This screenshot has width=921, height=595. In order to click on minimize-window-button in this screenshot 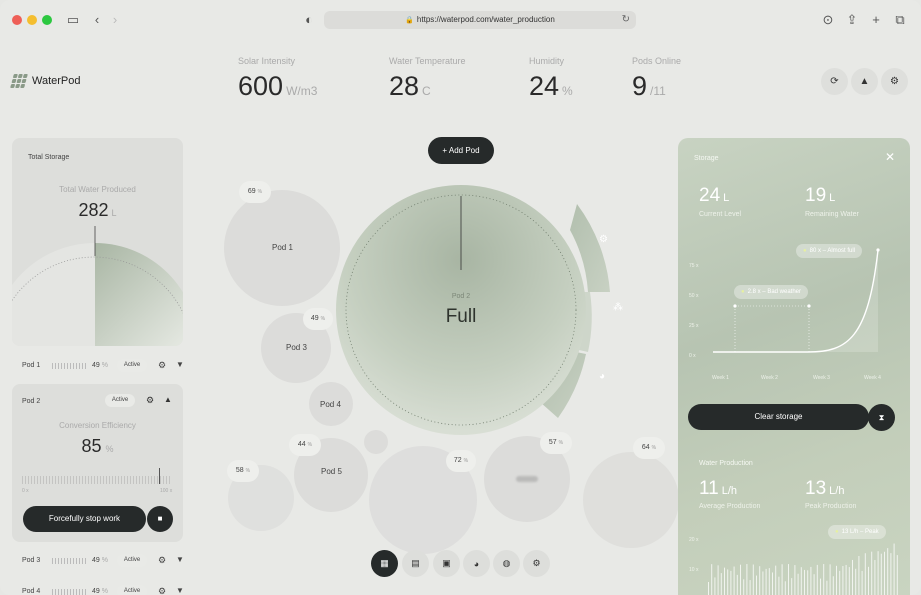, I will do `click(32, 20)`.